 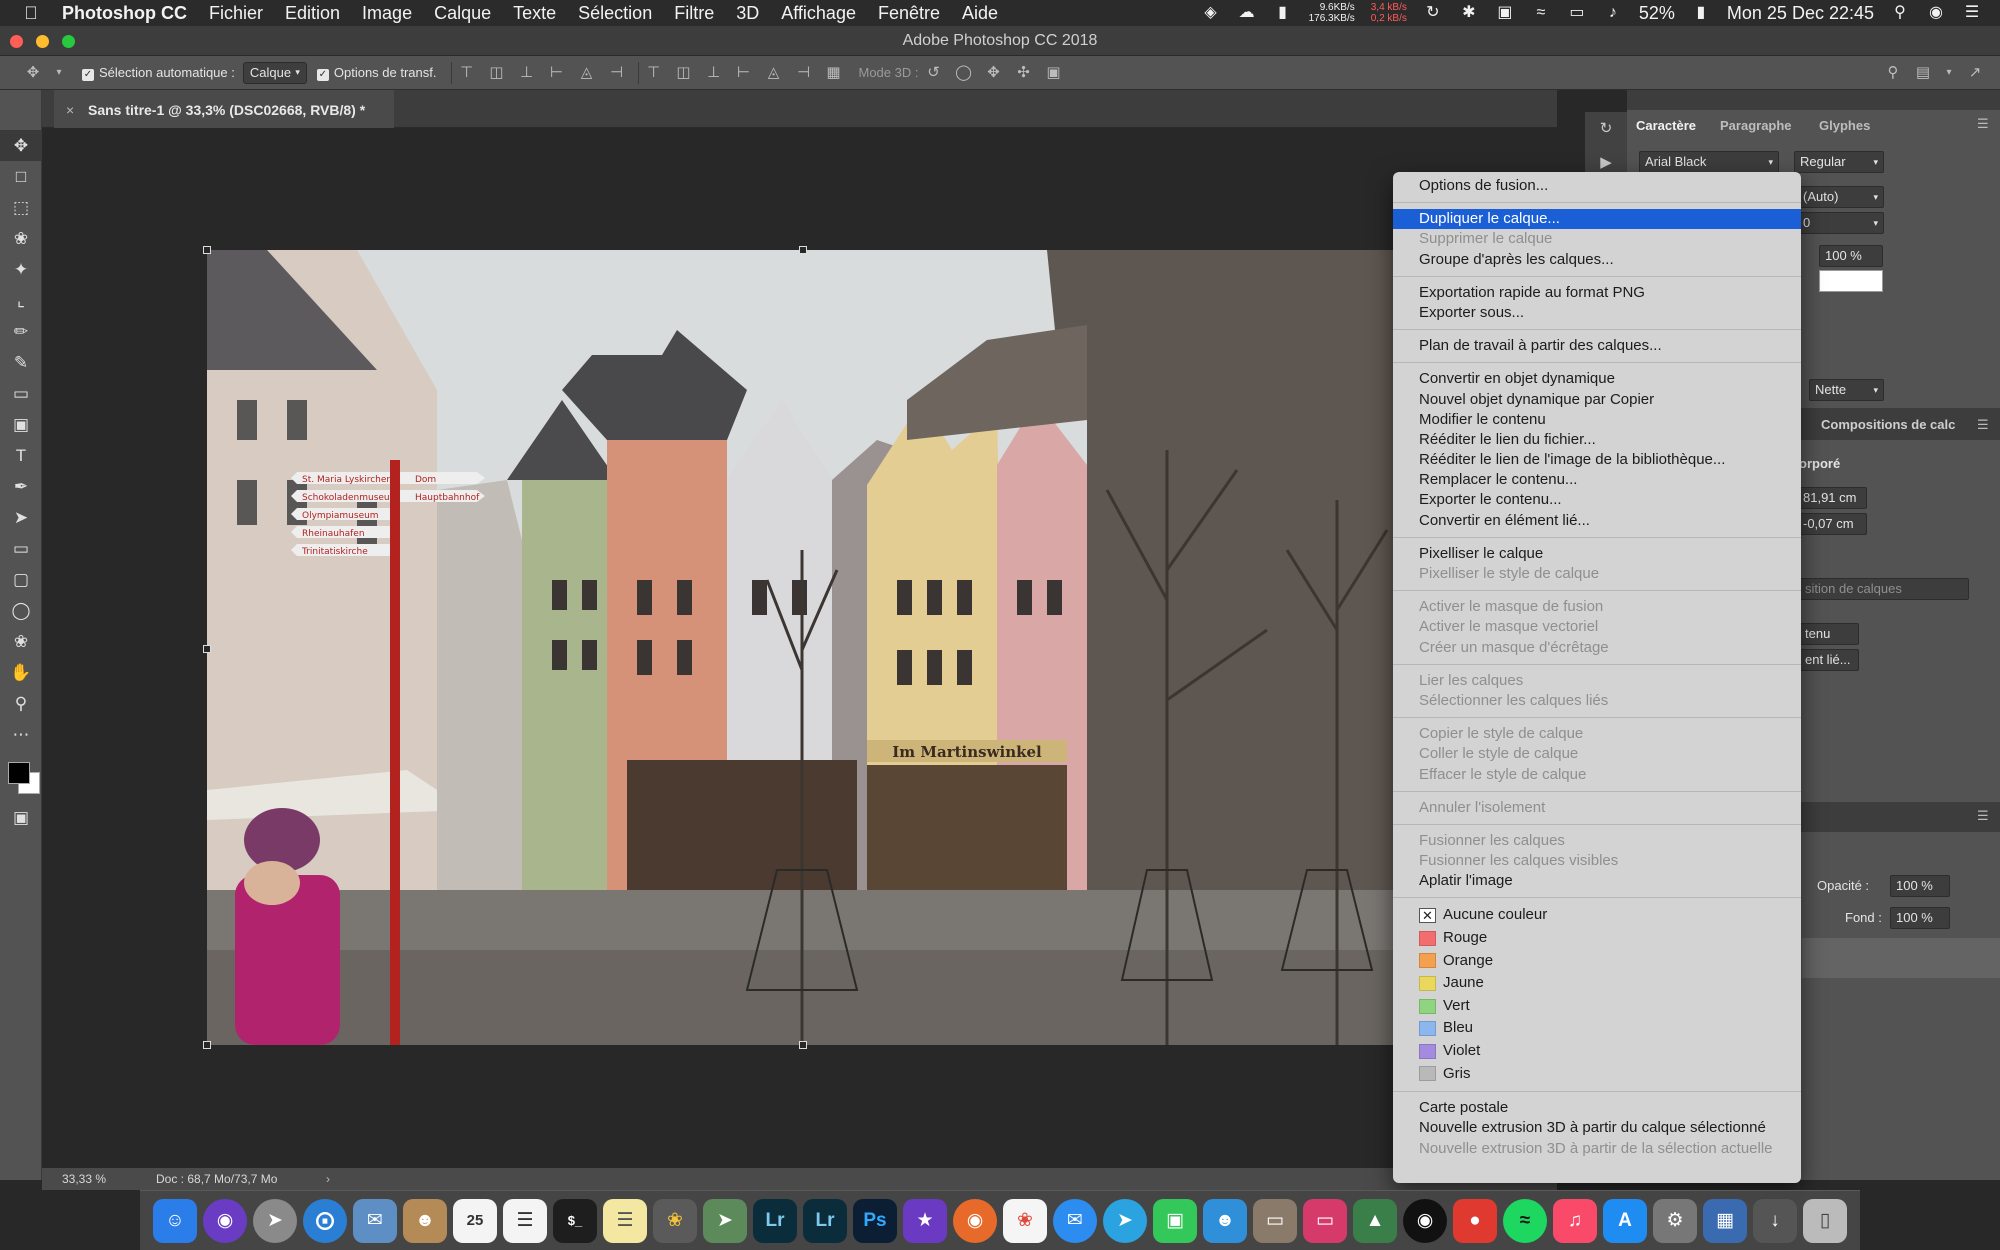 What do you see at coordinates (1983, 425) in the screenshot?
I see `panel-menu-icon: ☰` at bounding box center [1983, 425].